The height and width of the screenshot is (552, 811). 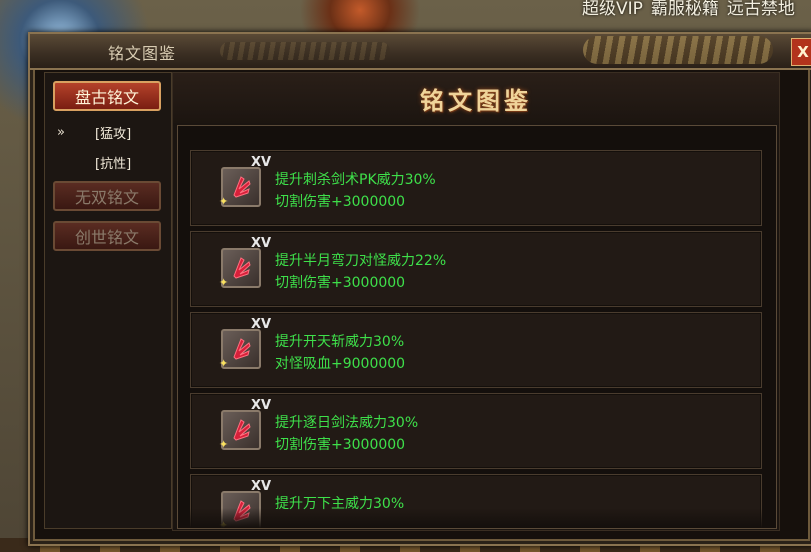 What do you see at coordinates (347, 423) in the screenshot?
I see `effect-line-1: 提升逐日剑法威力30%` at bounding box center [347, 423].